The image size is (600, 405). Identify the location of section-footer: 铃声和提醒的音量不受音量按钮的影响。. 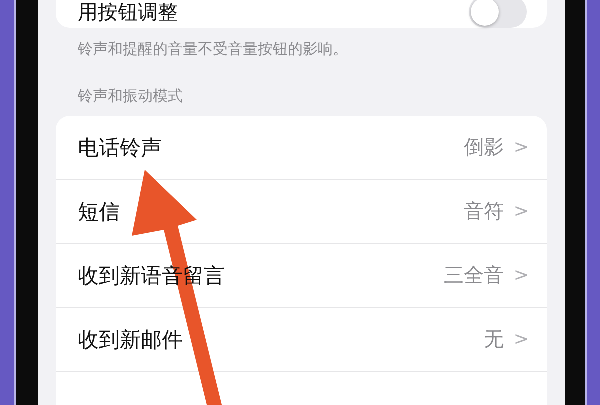
(301, 43).